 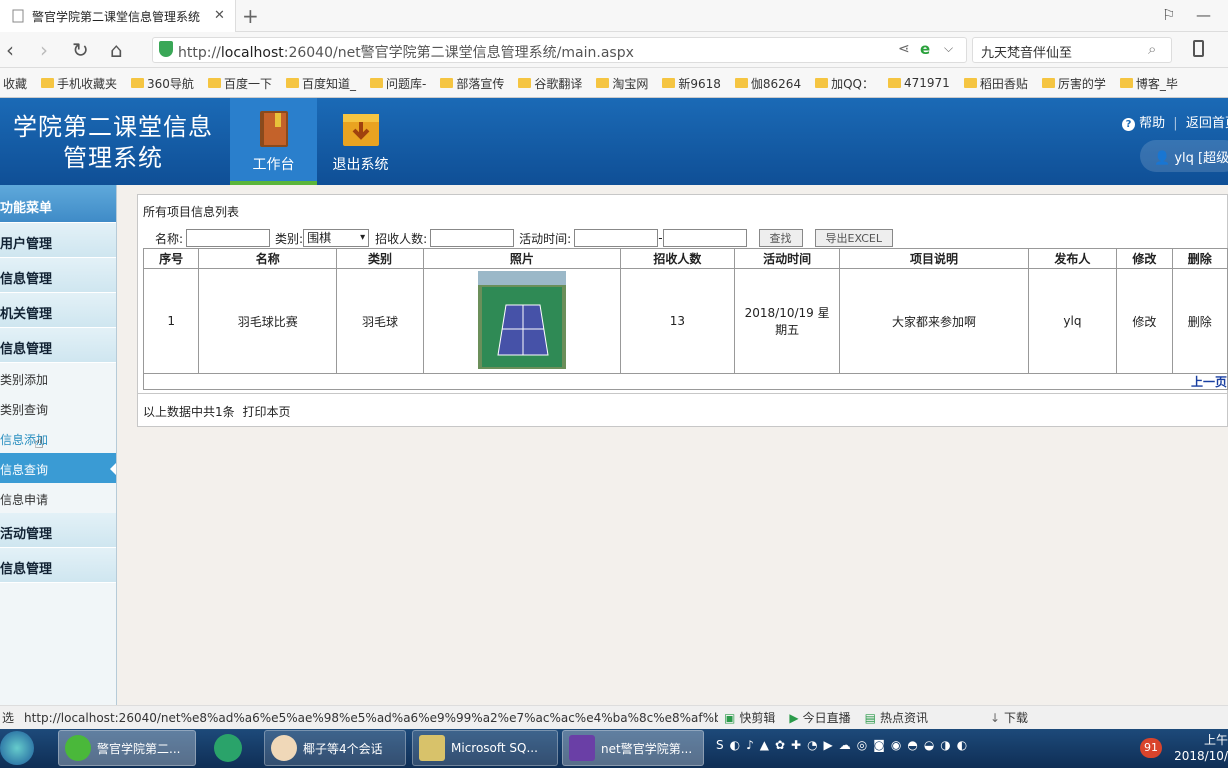 I want to click on bookmark-item: 百度知道_, so click(x=321, y=83).